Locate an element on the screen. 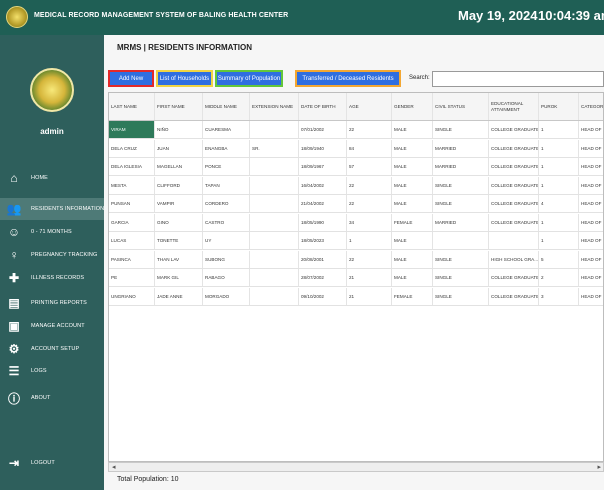  table-cell: TAPAN is located at coordinates (226, 185).